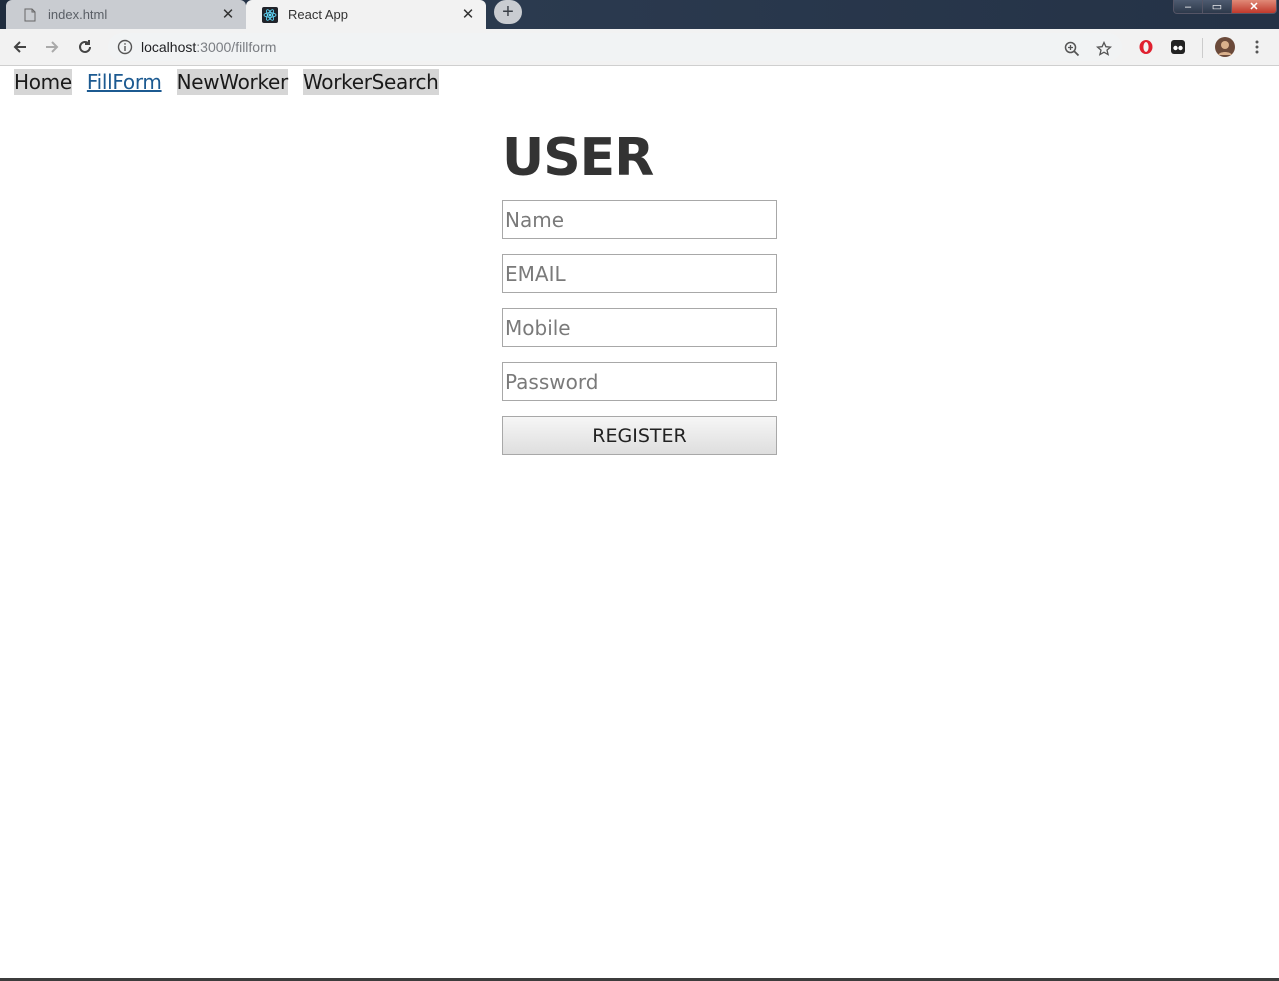  Describe the element at coordinates (639, 273) in the screenshot. I see `email-field` at that location.